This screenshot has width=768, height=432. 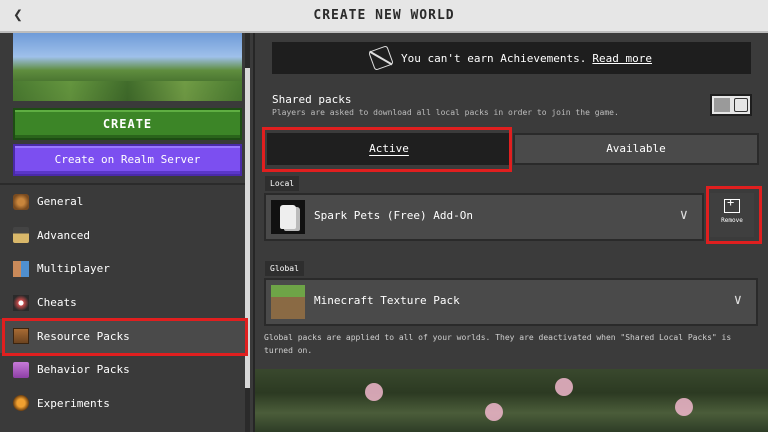 I want to click on nav-item-multiplayer: Multiplayer, so click(x=122, y=269).